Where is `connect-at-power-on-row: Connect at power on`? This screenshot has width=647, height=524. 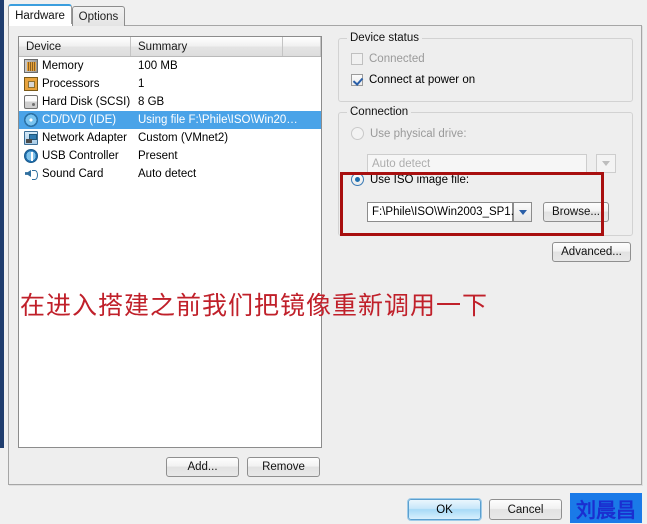
connect-at-power-on-row: Connect at power on is located at coordinates (413, 80).